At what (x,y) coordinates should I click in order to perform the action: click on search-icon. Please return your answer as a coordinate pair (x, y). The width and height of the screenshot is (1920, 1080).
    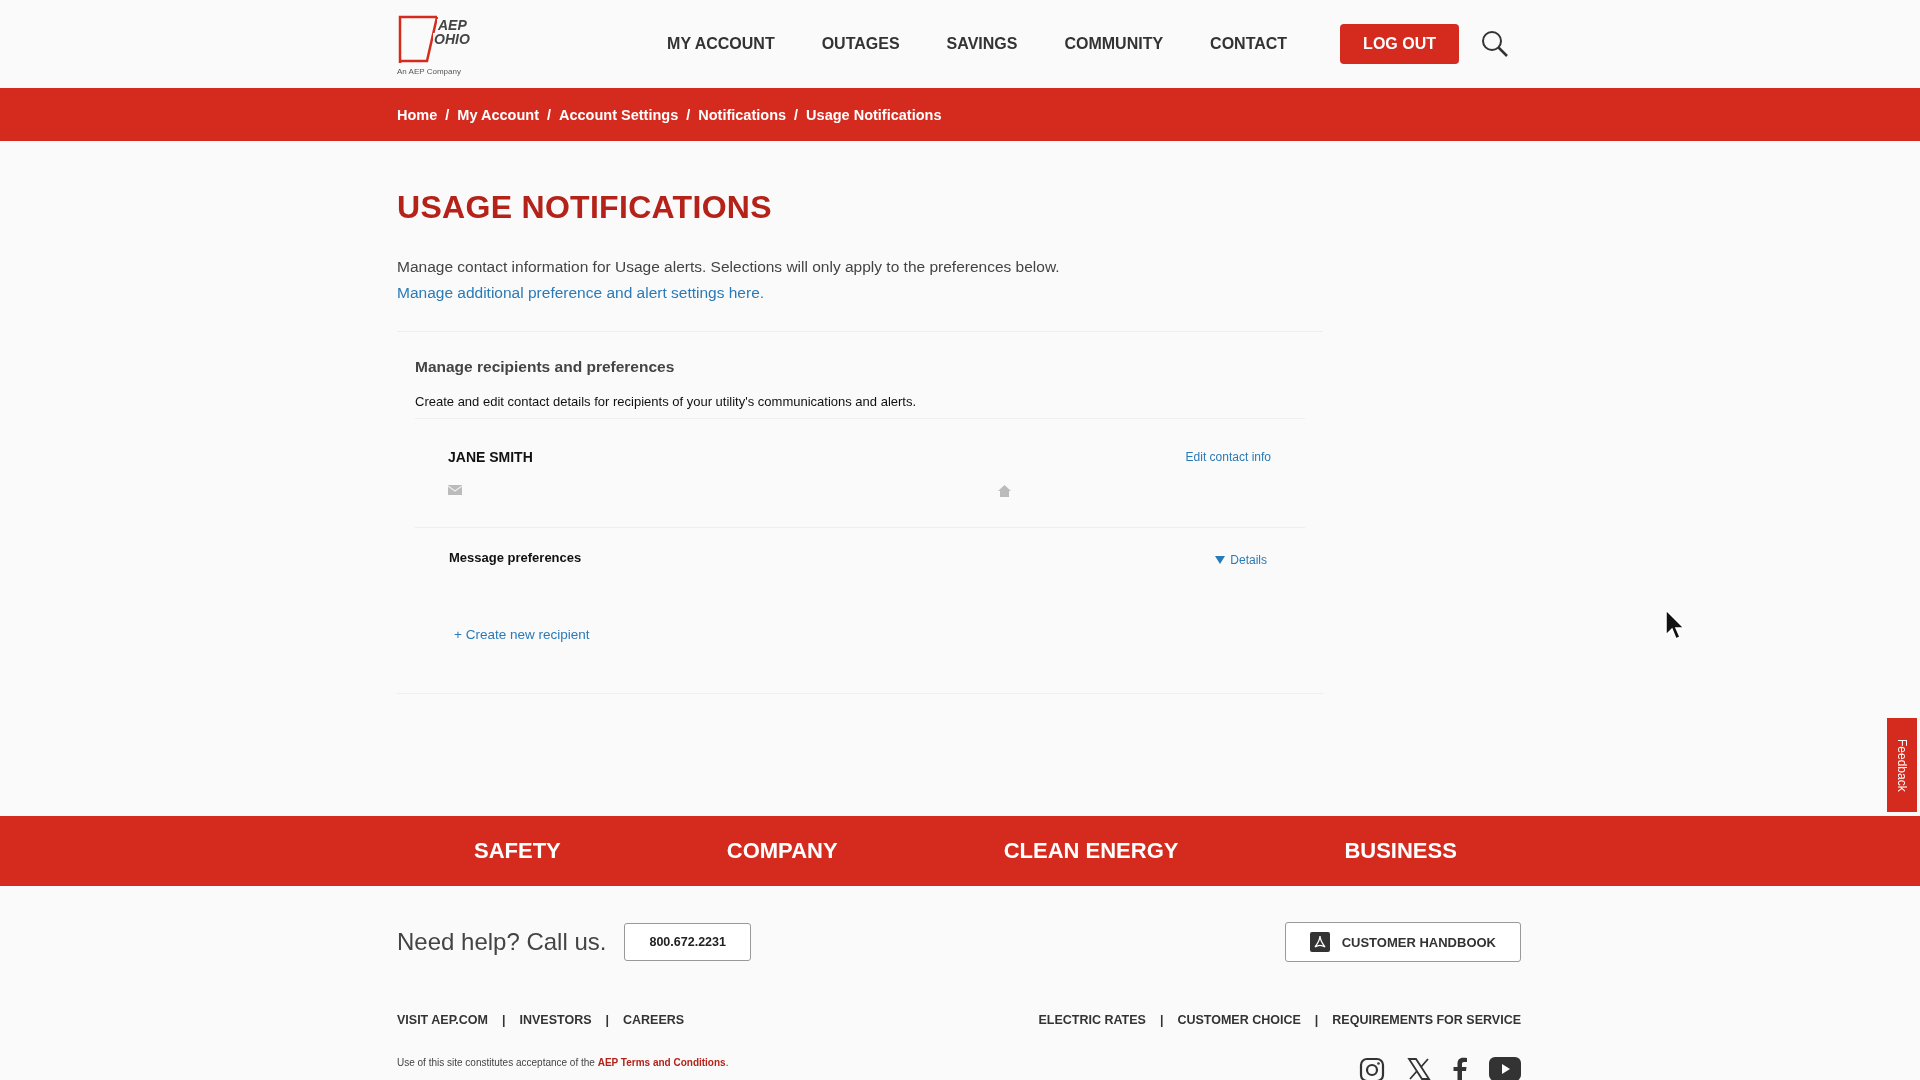
    Looking at the image, I should click on (1495, 44).